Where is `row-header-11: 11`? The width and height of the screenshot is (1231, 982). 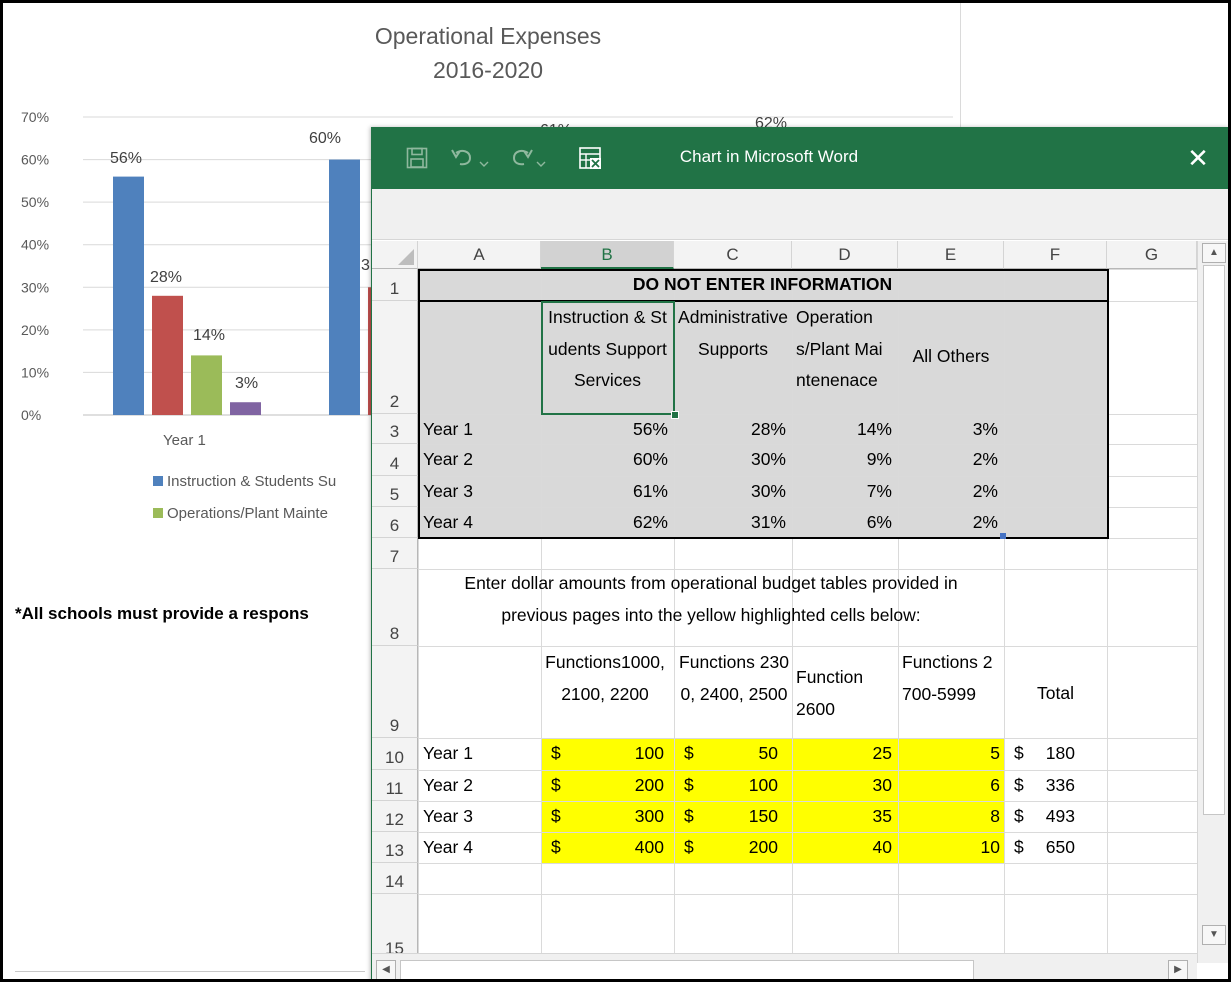
row-header-11: 11 is located at coordinates (395, 785).